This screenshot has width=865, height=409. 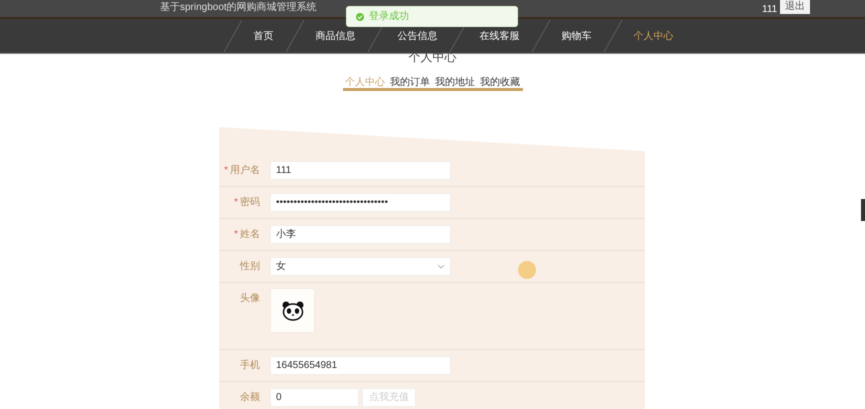 What do you see at coordinates (314, 397) in the screenshot?
I see `input-field: 0` at bounding box center [314, 397].